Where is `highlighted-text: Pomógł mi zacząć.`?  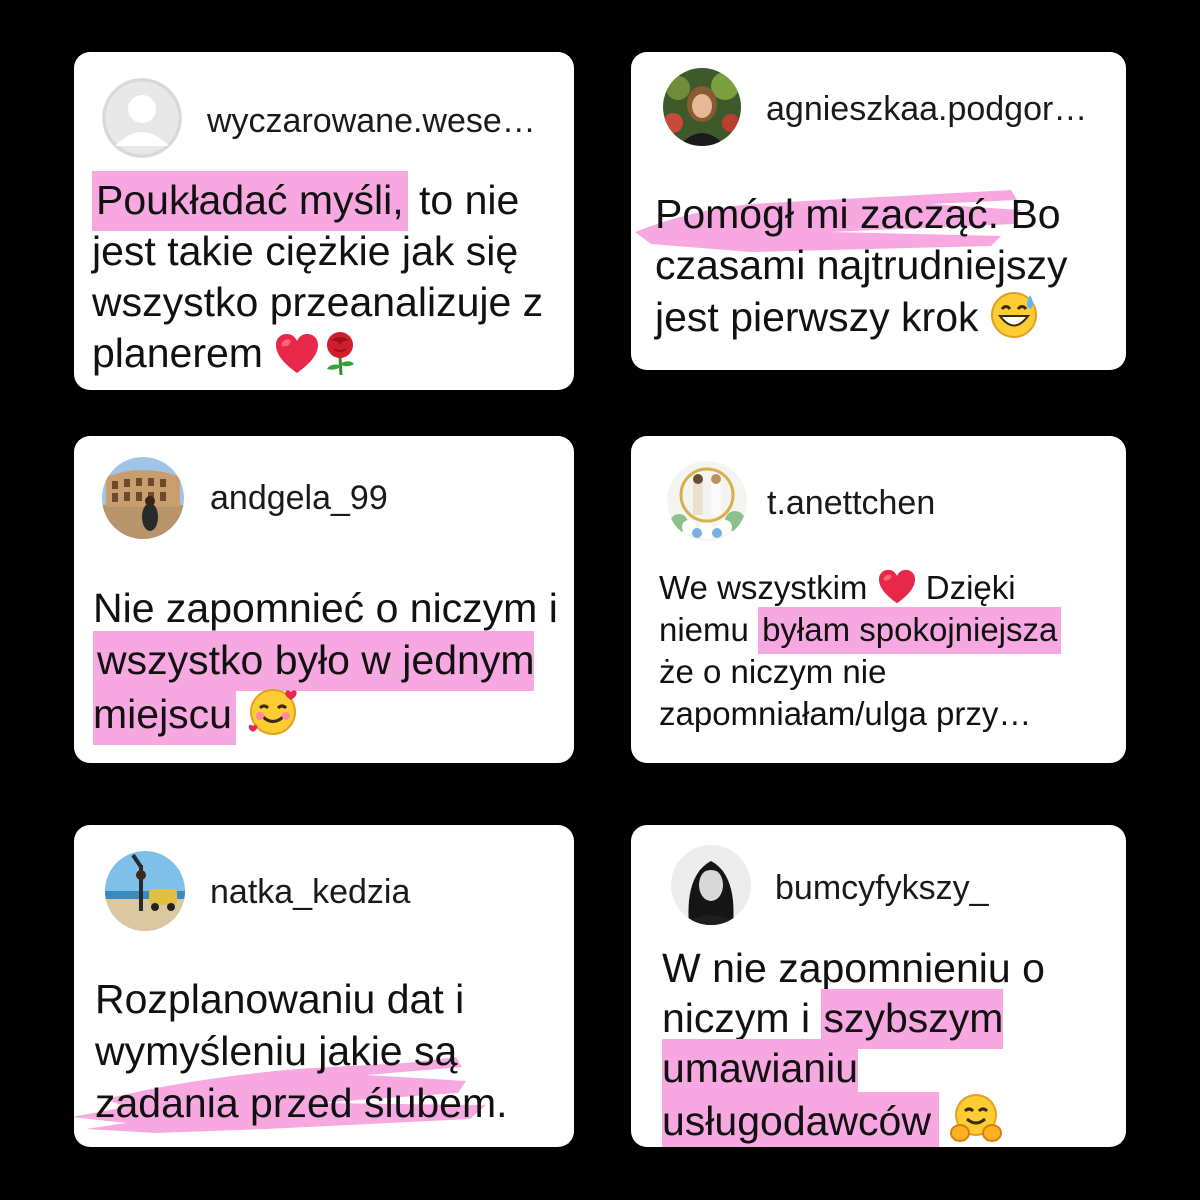
highlighted-text: Pomógł mi zacząć. is located at coordinates (827, 214).